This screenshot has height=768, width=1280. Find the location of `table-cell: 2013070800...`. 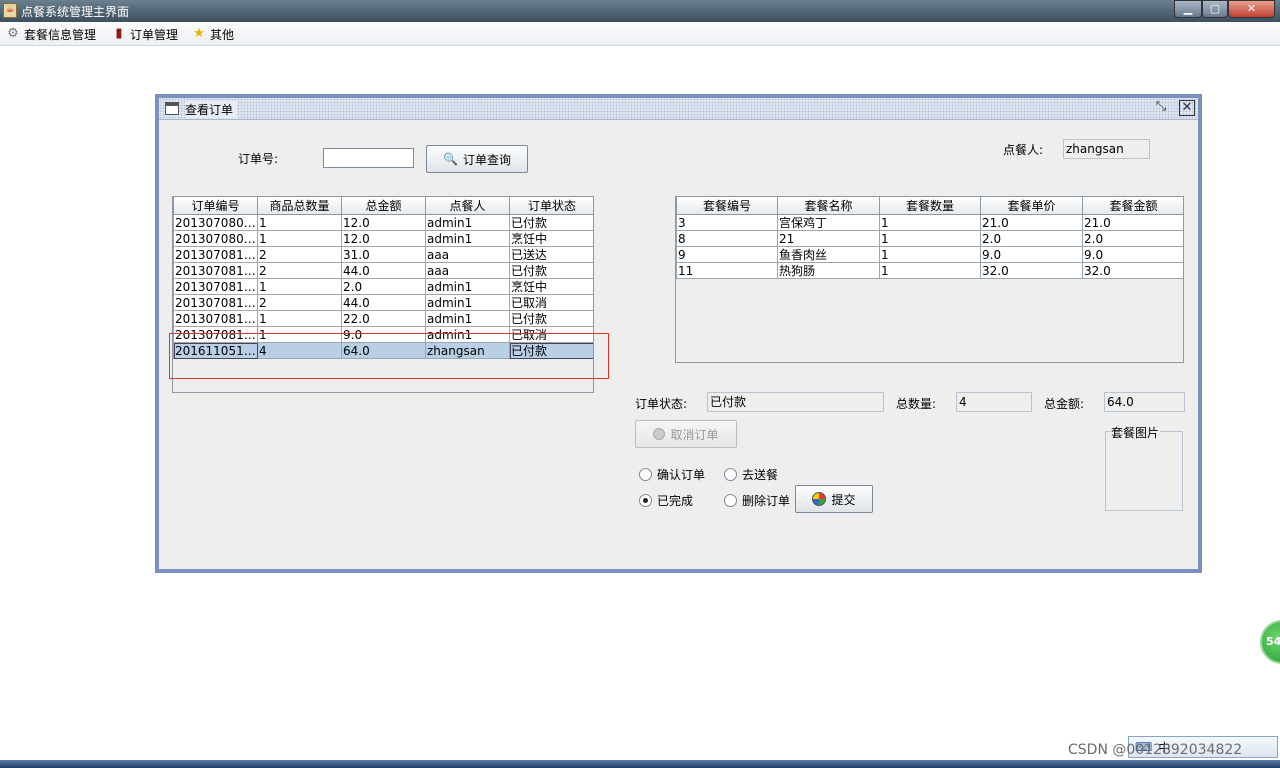

table-cell: 2013070800... is located at coordinates (215, 222).